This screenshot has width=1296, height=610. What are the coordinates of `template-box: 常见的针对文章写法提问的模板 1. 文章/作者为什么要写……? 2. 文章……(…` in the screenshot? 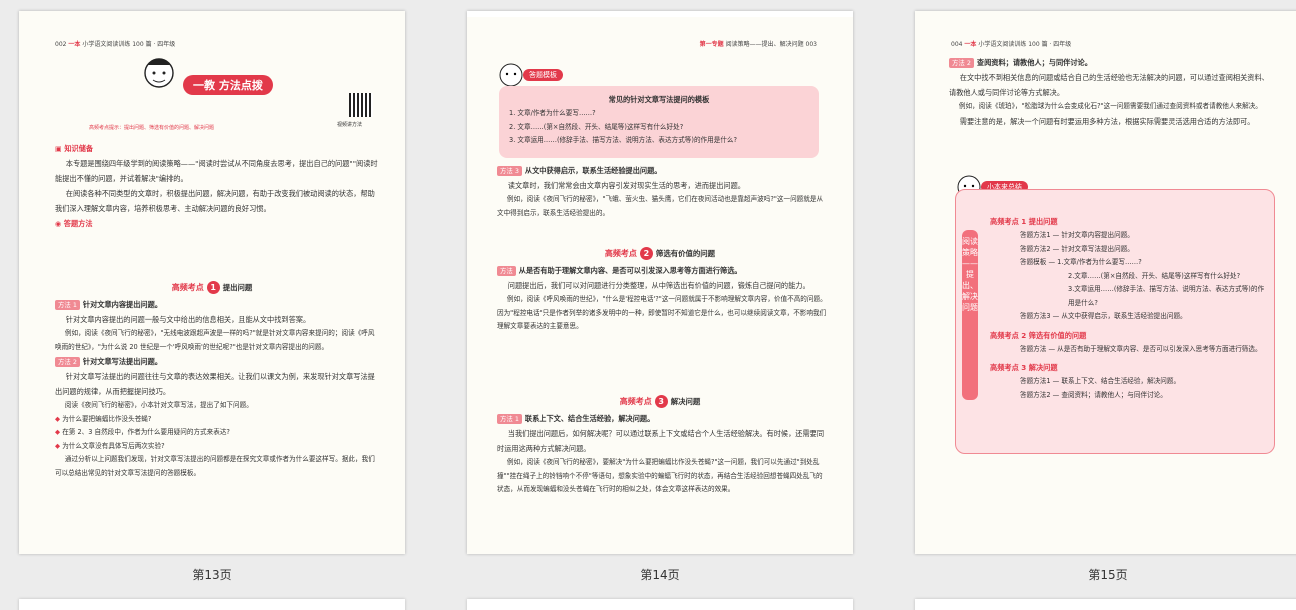 It's located at (659, 122).